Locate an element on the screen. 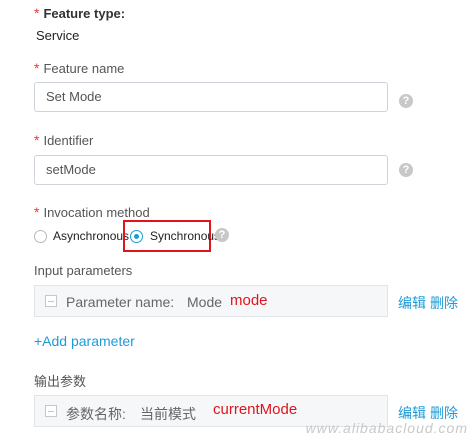 Image resolution: width=474 pixels, height=440 pixels. output-parameter-identifier: currentMode is located at coordinates (255, 409).